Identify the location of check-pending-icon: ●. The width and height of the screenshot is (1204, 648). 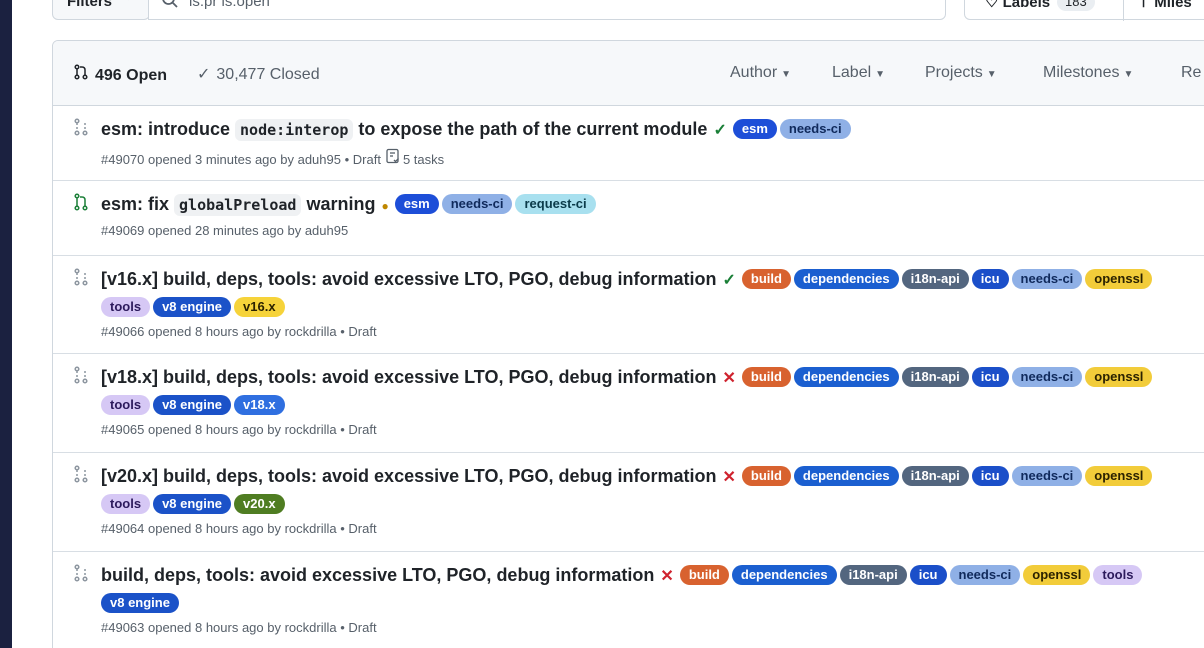
(384, 206).